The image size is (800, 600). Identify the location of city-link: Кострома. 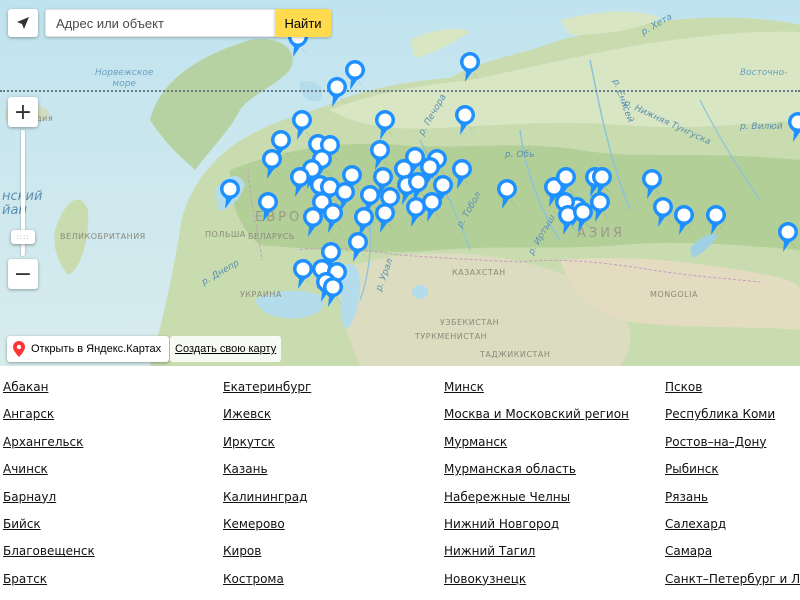
(267, 581).